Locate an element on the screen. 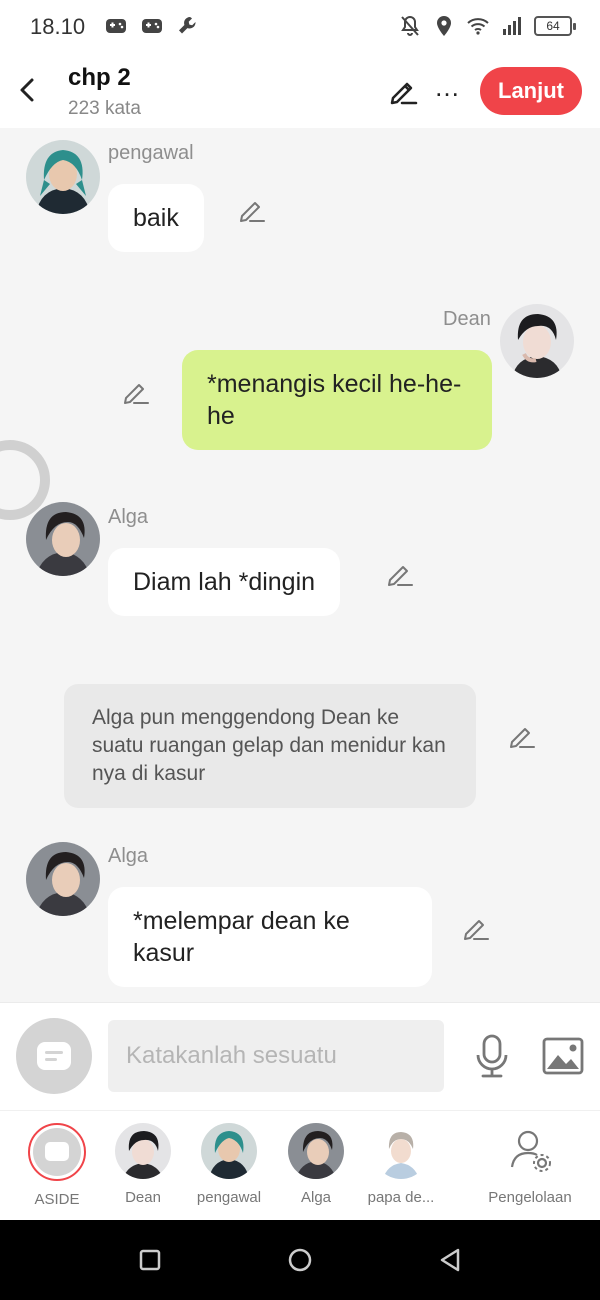 The width and height of the screenshot is (600, 1300). edit-pencil-icon is located at coordinates (403, 91).